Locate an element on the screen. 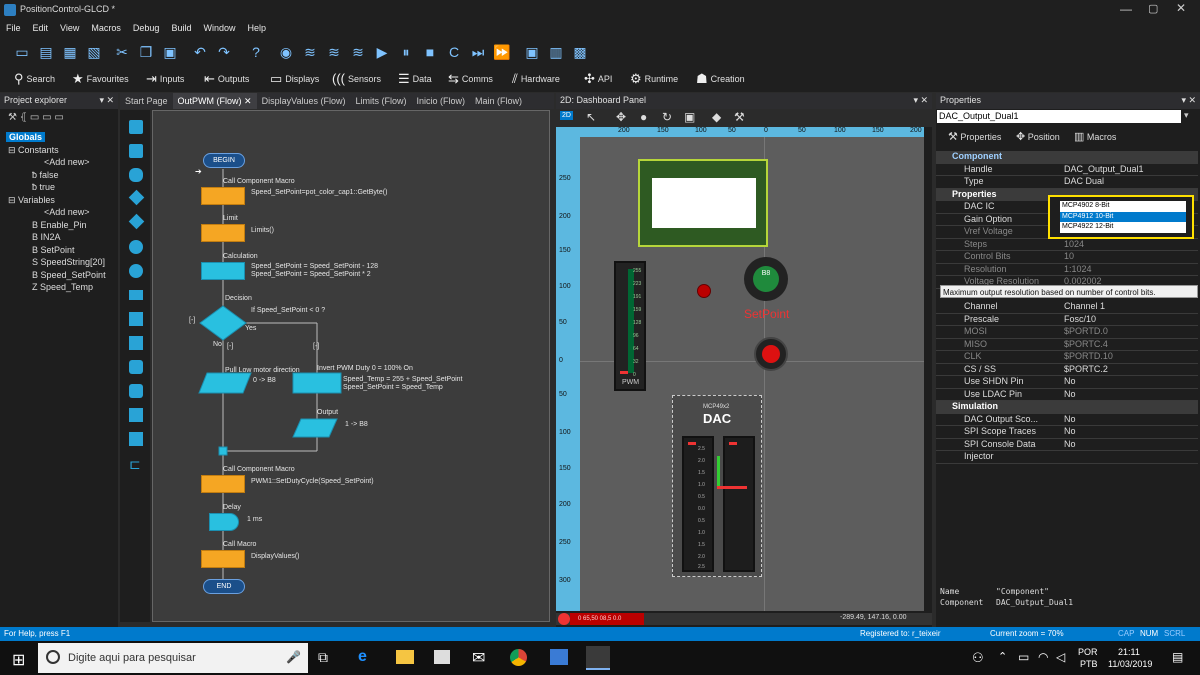 Image resolution: width=1200 pixels, height=675 pixels. pan-icon: ✥ is located at coordinates (621, 117).